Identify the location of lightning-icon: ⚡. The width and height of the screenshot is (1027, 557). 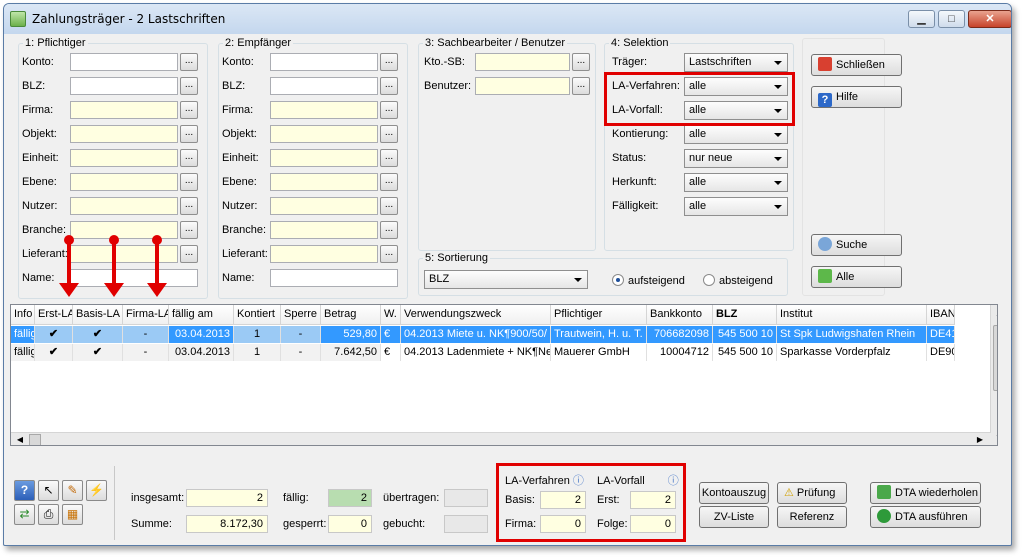
(96, 490).